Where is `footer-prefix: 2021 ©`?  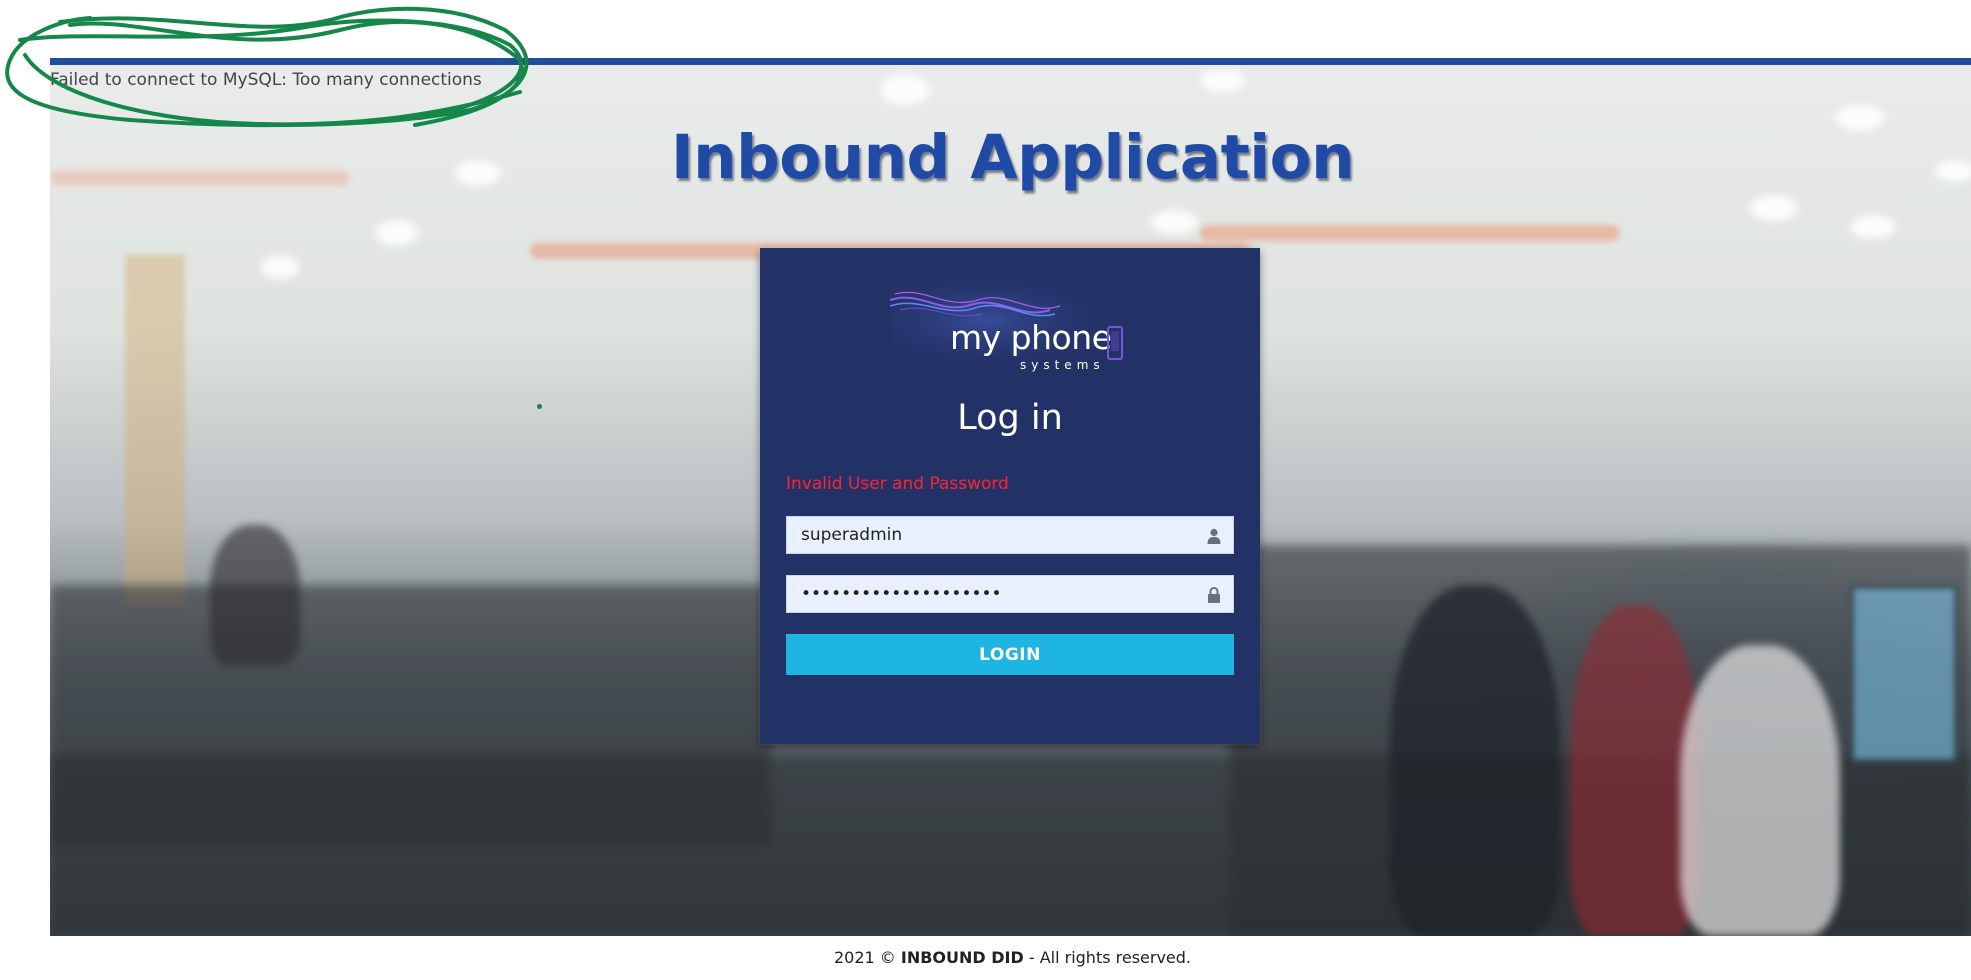
footer-prefix: 2021 © is located at coordinates (867, 957).